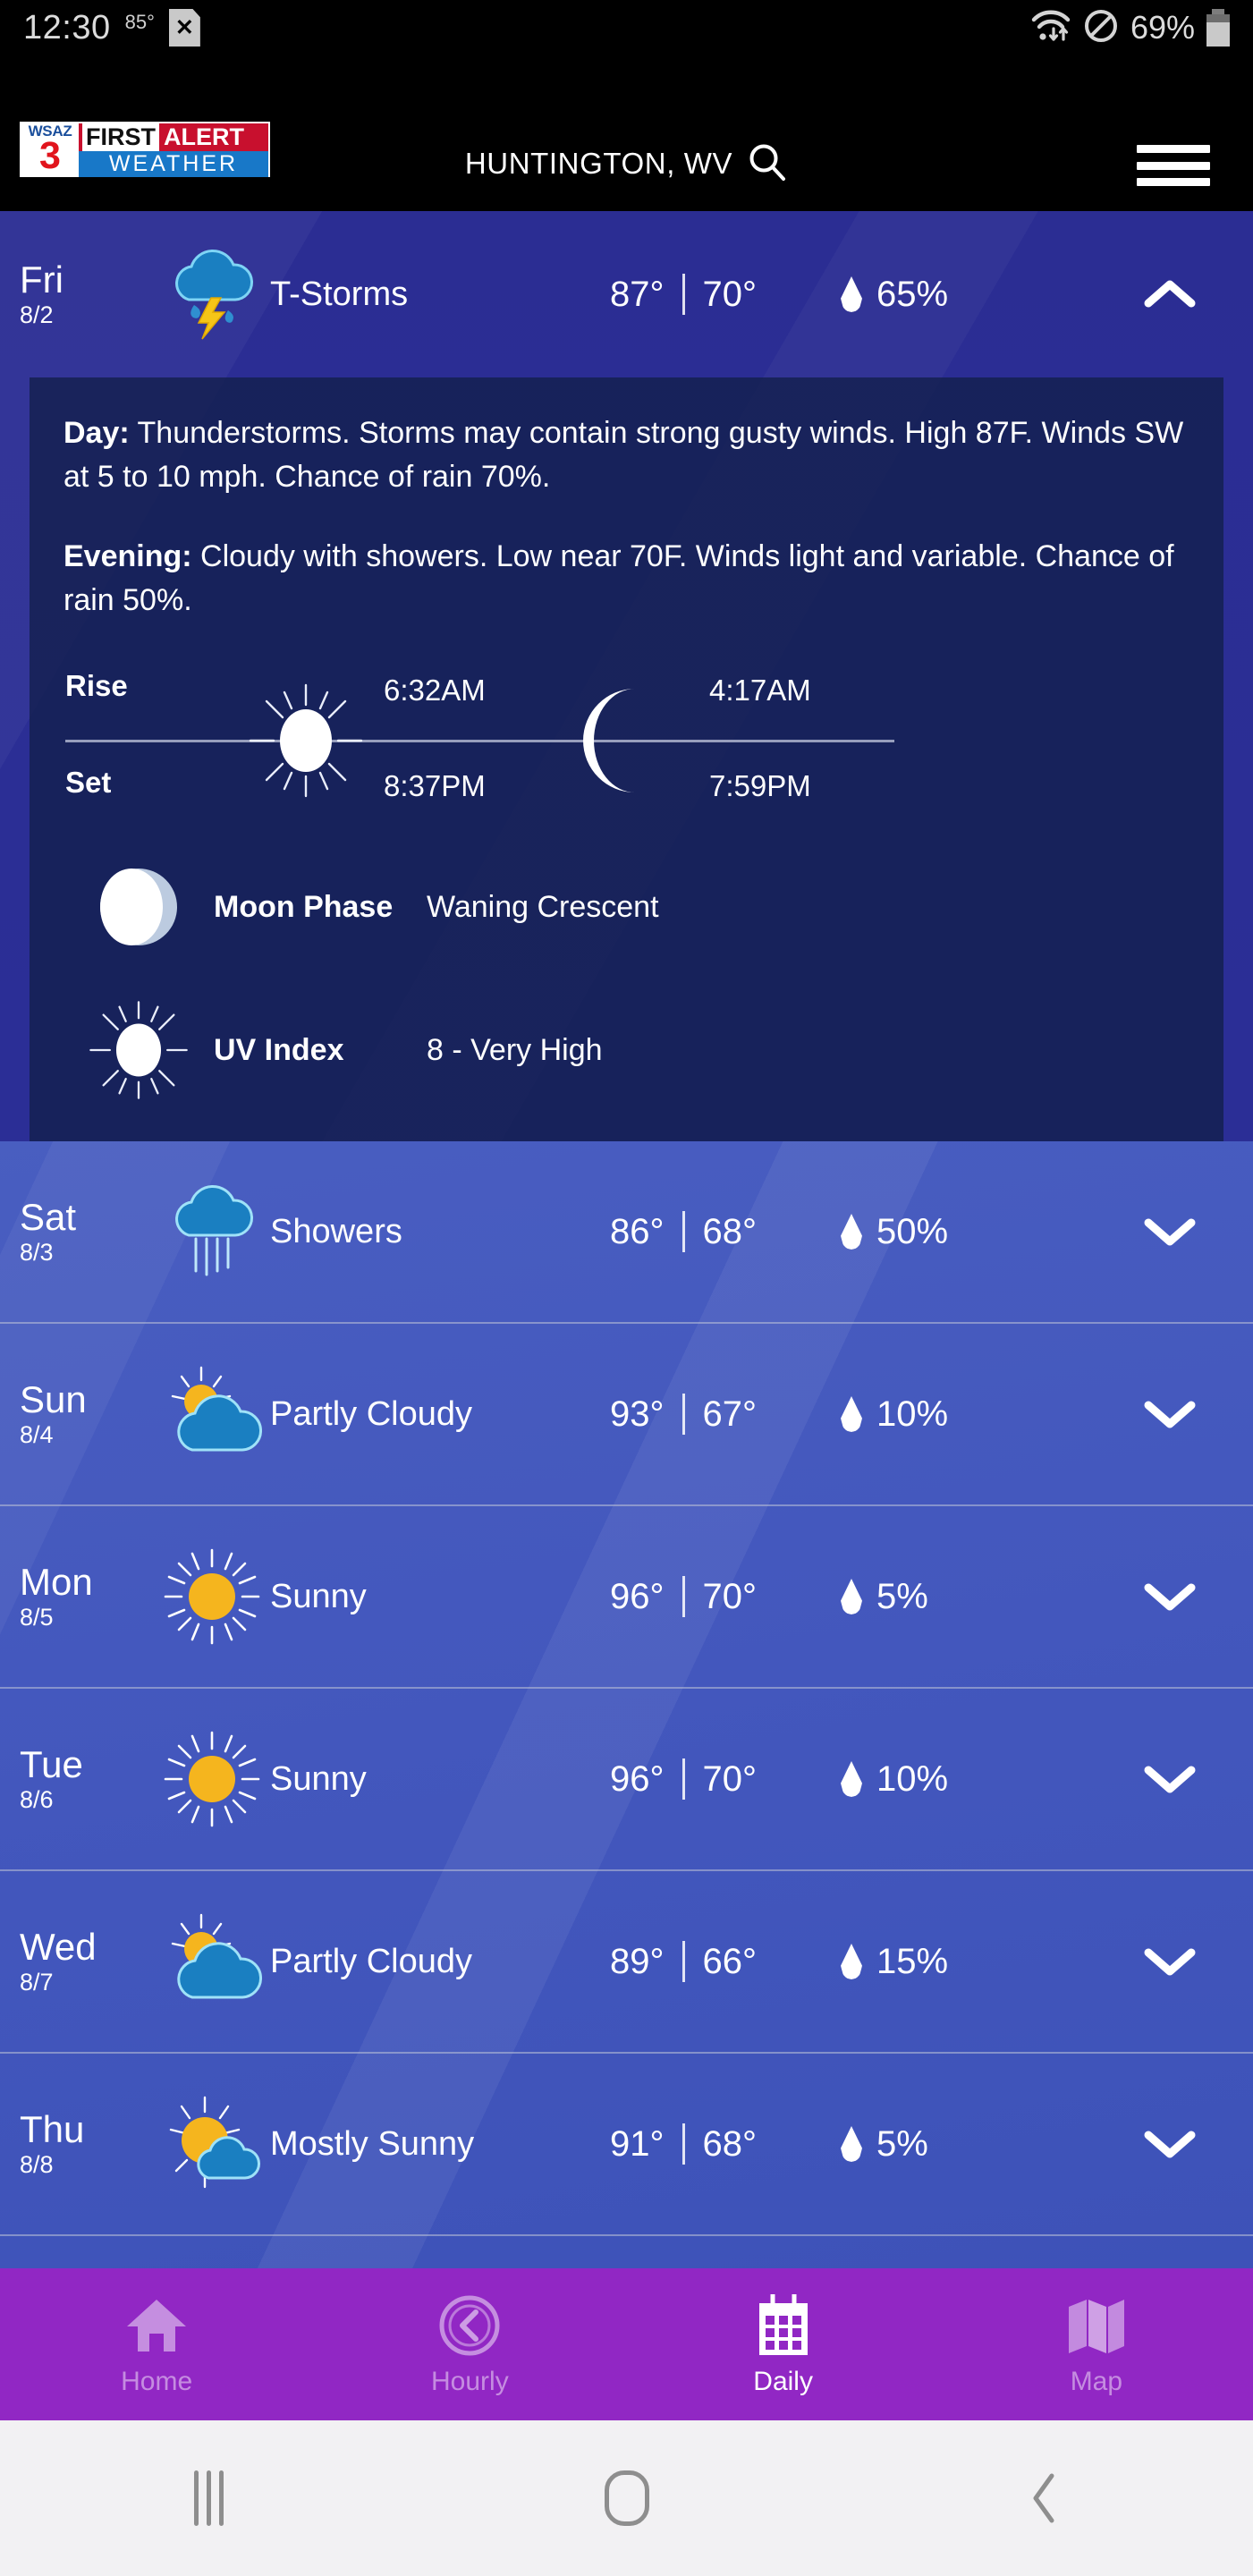 The width and height of the screenshot is (1253, 2576). I want to click on temperature-range: 91° 68°, so click(683, 2144).